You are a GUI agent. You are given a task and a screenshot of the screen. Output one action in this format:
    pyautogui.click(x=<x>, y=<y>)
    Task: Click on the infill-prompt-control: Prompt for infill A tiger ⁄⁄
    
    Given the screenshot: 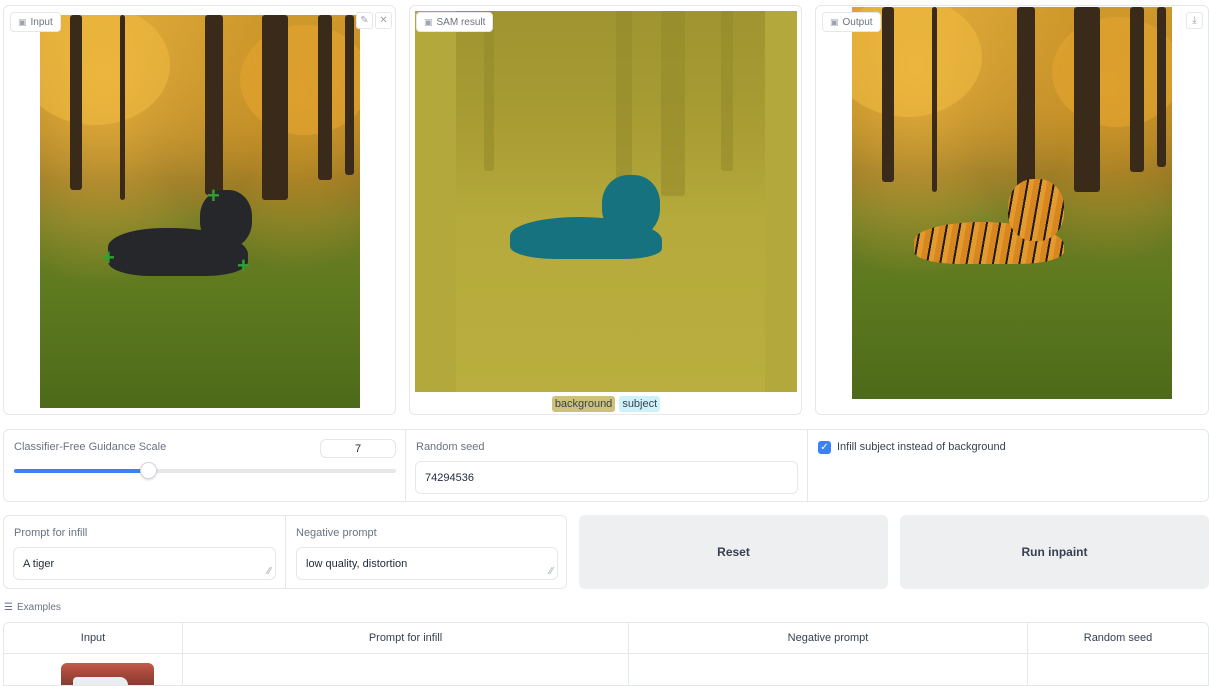 What is the action you would take?
    pyautogui.click(x=145, y=552)
    